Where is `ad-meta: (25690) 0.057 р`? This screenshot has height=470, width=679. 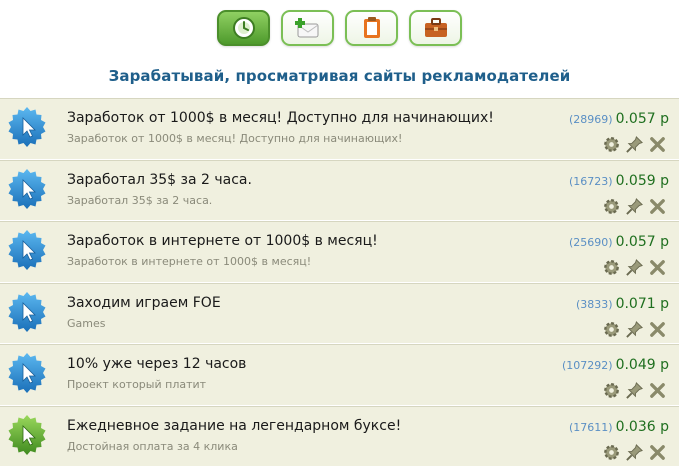 ad-meta: (25690) 0.057 р is located at coordinates (619, 242).